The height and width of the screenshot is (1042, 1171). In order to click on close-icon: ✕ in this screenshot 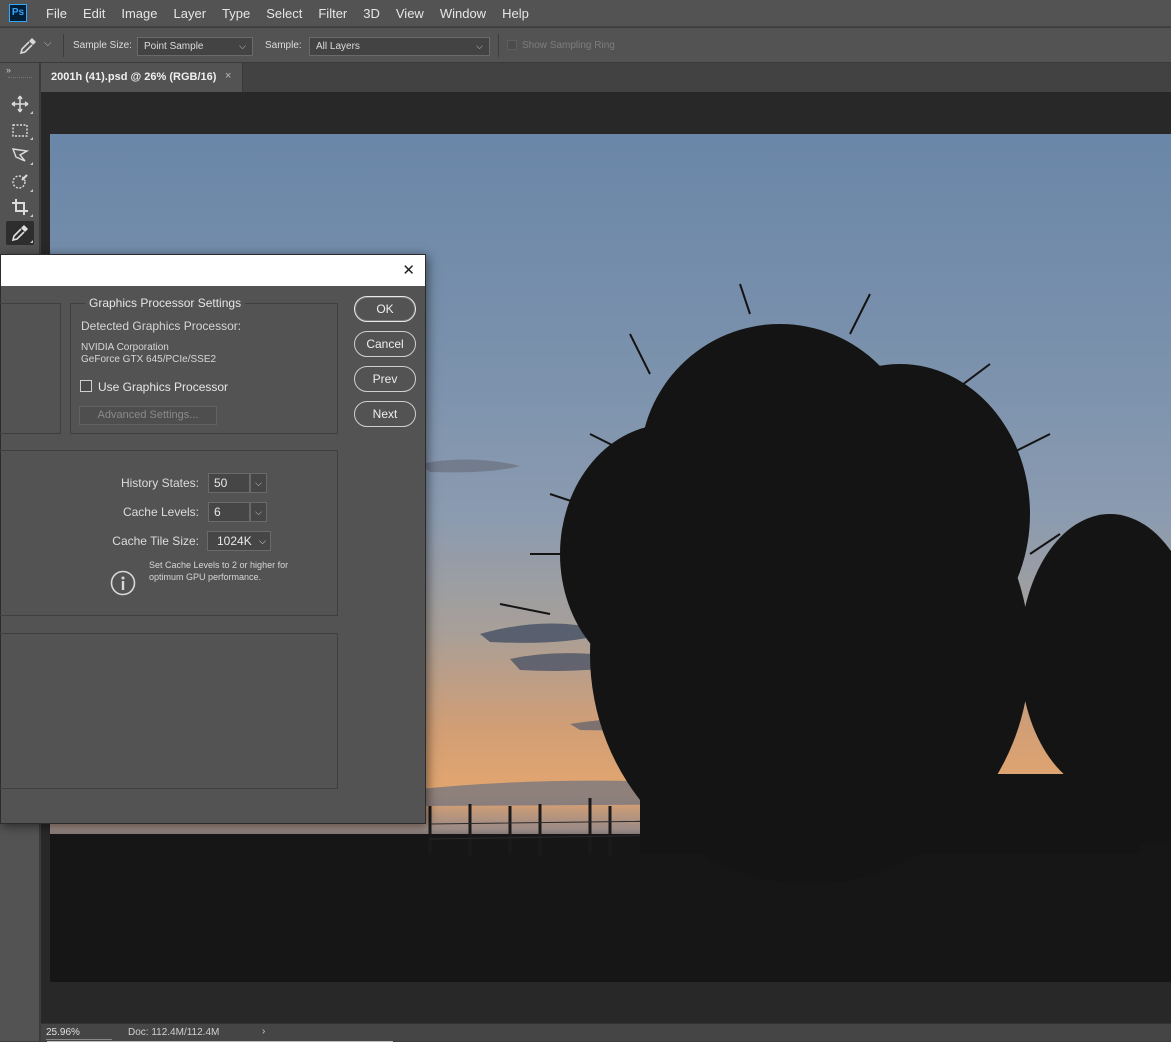, I will do `click(408, 270)`.